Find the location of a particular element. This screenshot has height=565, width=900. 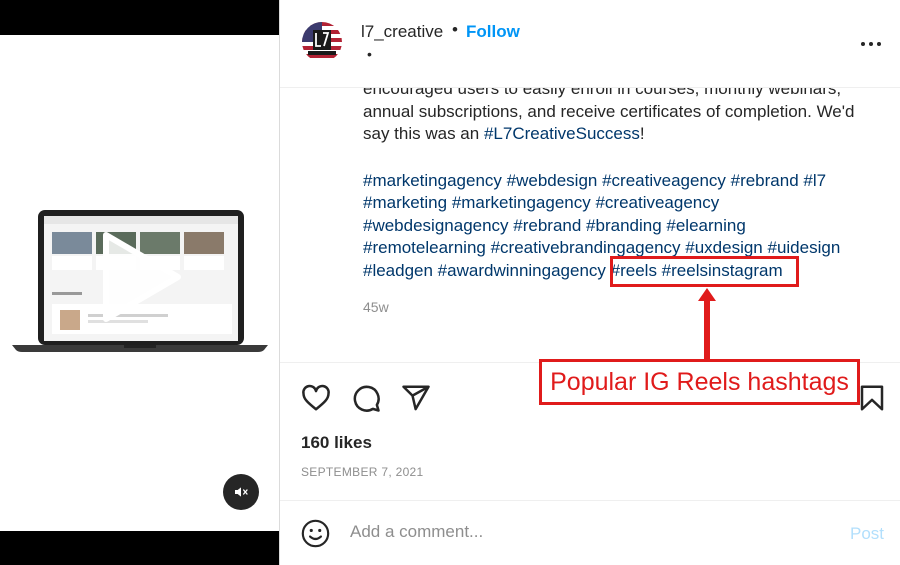

comment-input is located at coordinates (585, 532).